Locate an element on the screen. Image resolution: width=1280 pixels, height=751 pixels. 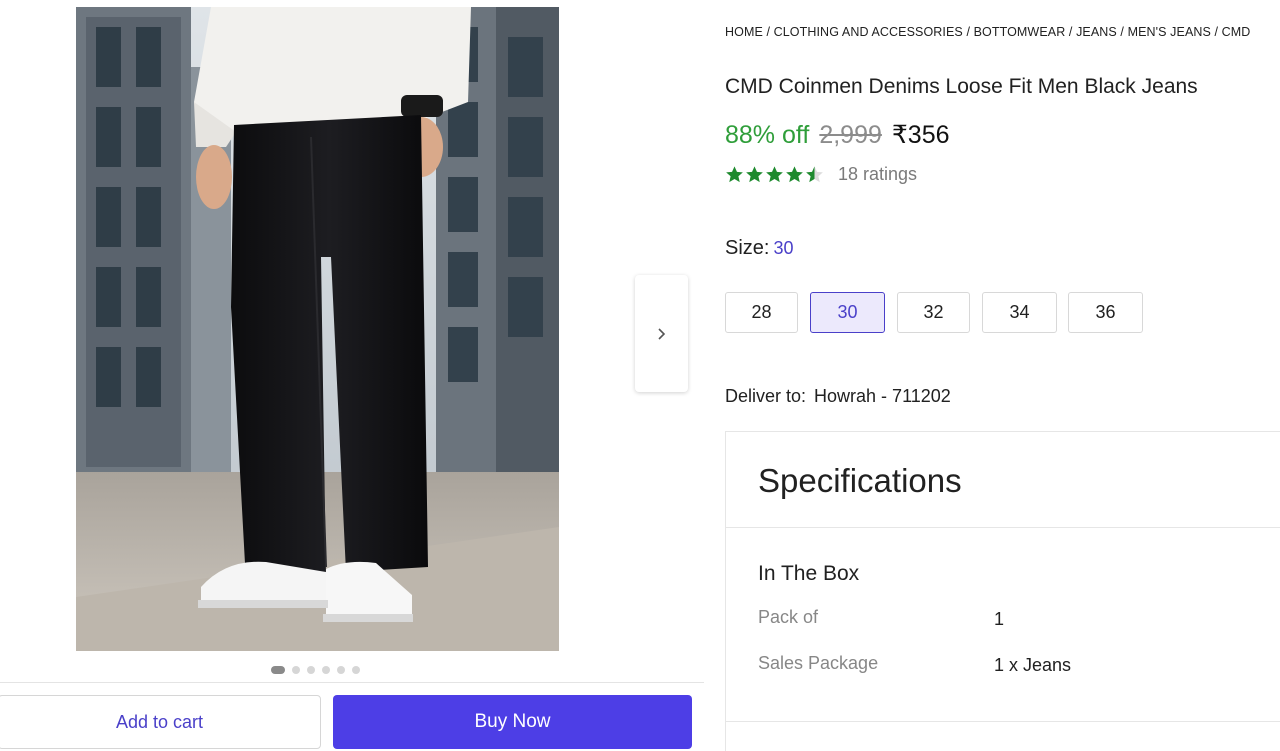
size-option-36: 36 is located at coordinates (1105, 312).